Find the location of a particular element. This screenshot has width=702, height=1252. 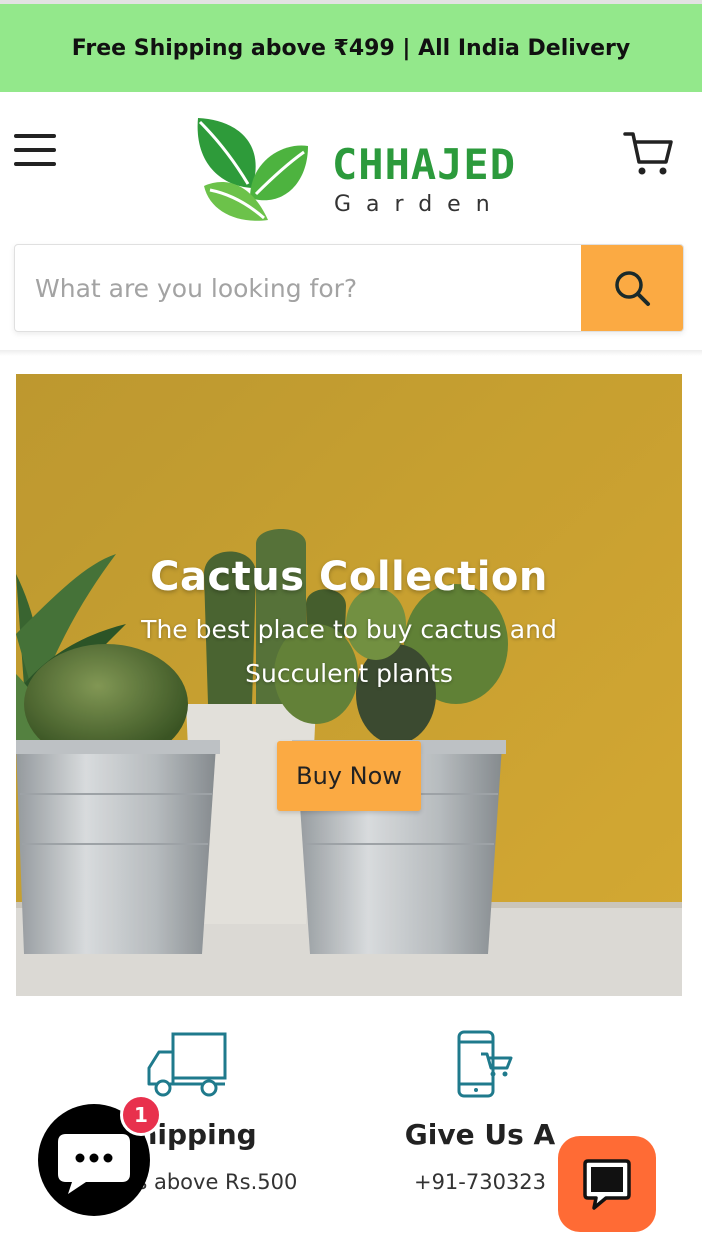

chat-notification-badge: 1 is located at coordinates (141, 1115).